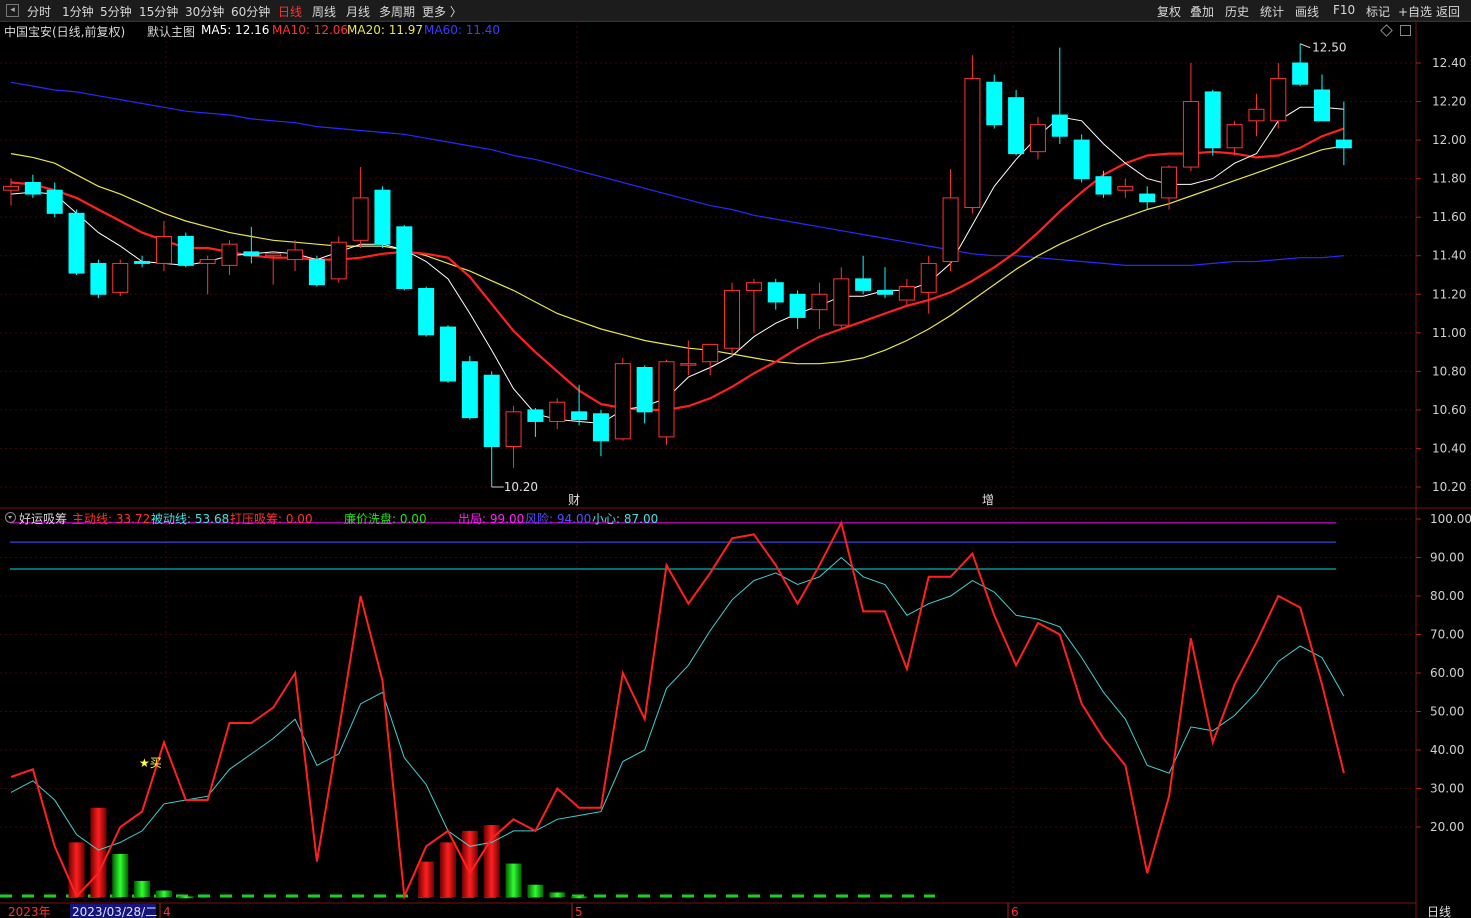 This screenshot has height=918, width=1471. What do you see at coordinates (1305, 46) in the screenshot?
I see `high-marker` at bounding box center [1305, 46].